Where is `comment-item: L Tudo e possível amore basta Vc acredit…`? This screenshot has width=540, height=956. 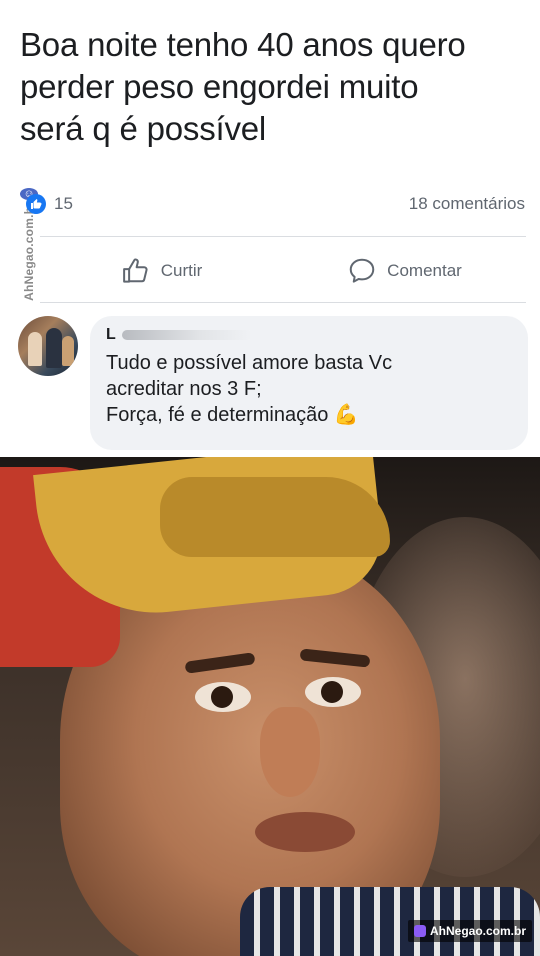 comment-item: L Tudo e possível amore basta Vc acredit… is located at coordinates (273, 383).